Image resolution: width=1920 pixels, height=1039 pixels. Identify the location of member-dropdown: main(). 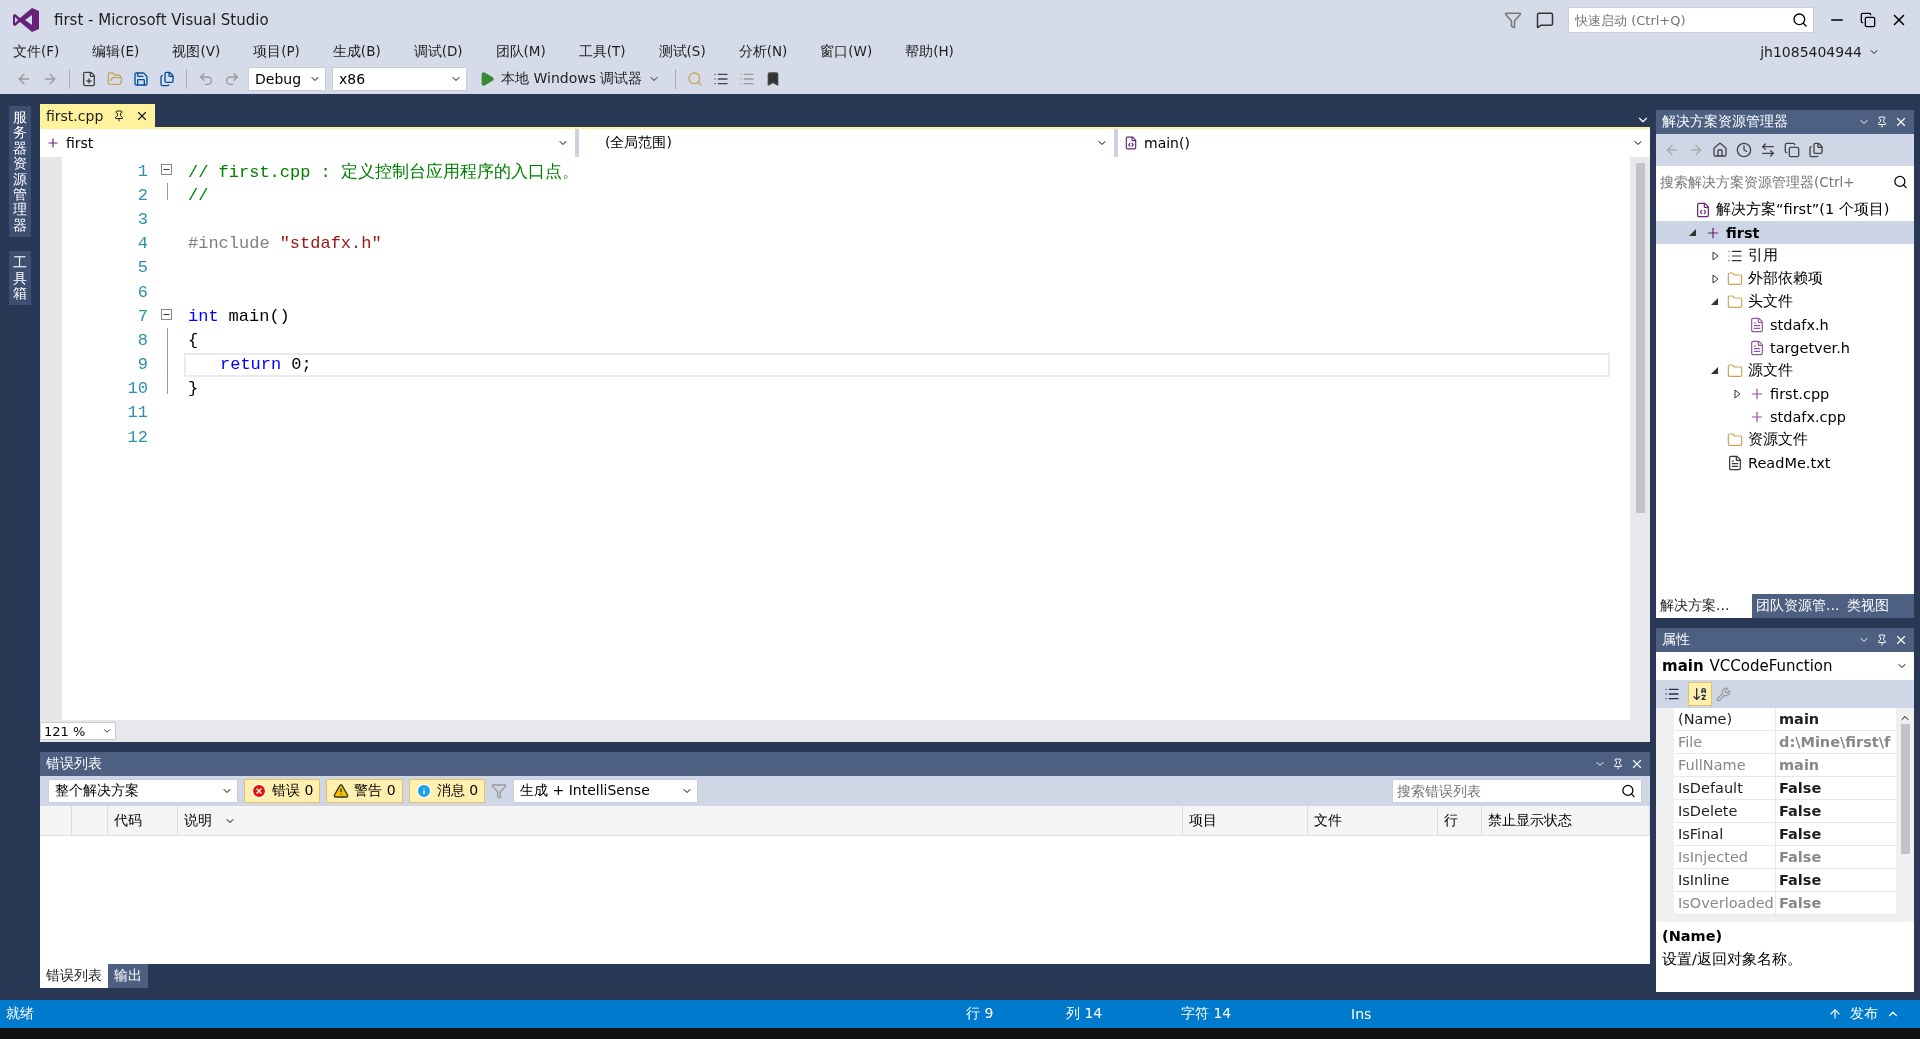
(1384, 143).